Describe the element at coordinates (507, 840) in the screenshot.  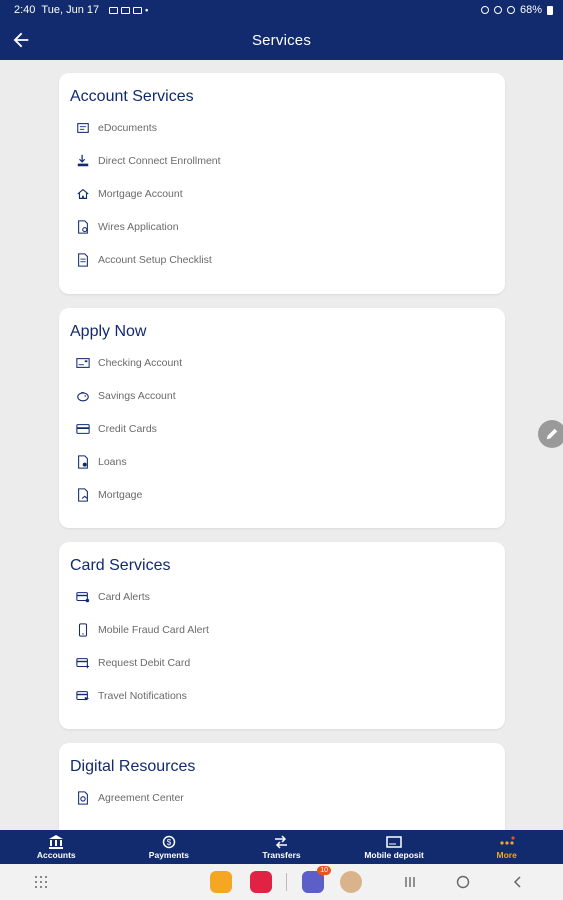
I see `more-dots-icon` at that location.